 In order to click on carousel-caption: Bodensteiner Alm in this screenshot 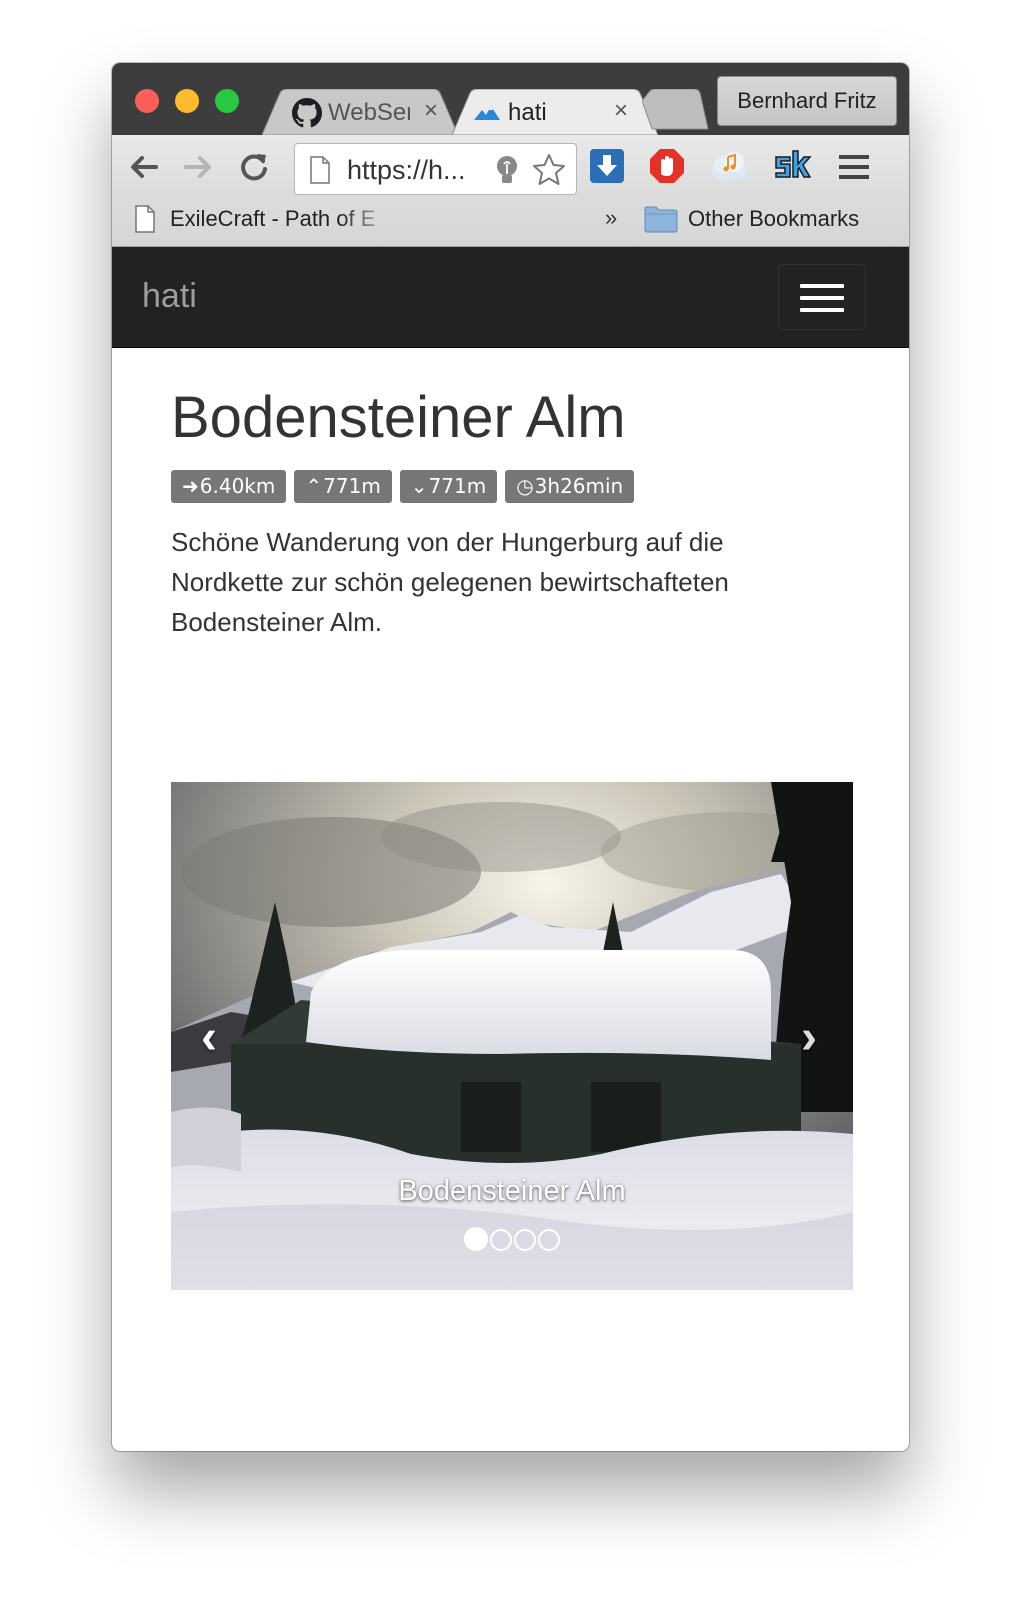, I will do `click(512, 1191)`.